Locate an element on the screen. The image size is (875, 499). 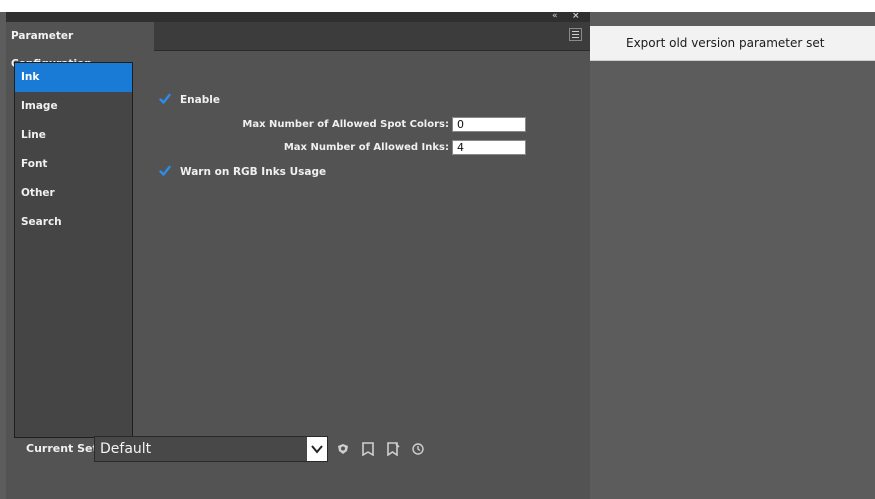
sidebar-item-font: Font is located at coordinates (73, 164).